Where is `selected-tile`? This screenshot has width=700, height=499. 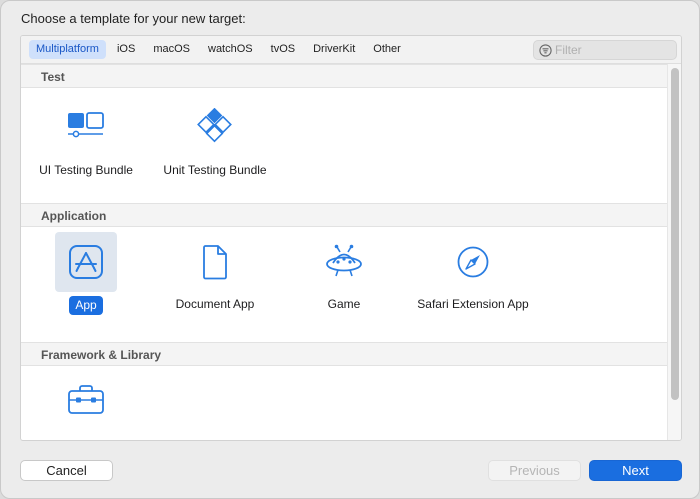 selected-tile is located at coordinates (86, 262).